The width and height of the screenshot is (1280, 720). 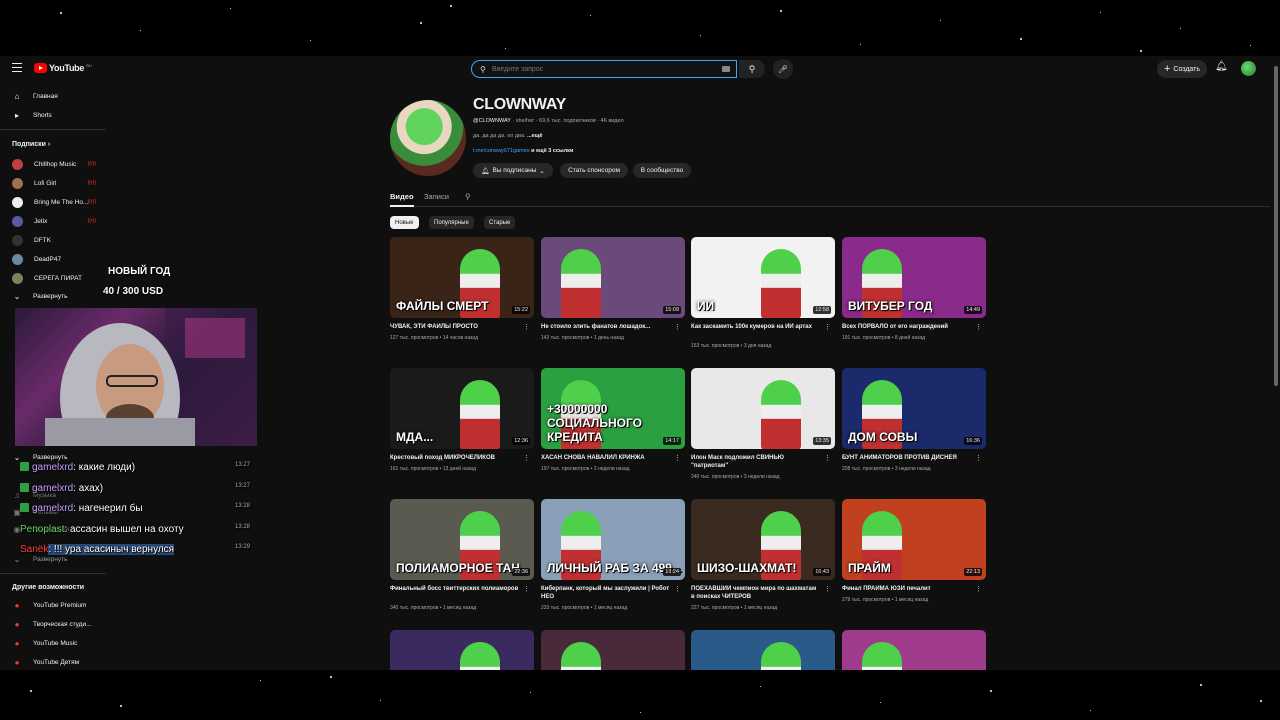 What do you see at coordinates (1182, 69) in the screenshot?
I see `create-button: + Создать` at bounding box center [1182, 69].